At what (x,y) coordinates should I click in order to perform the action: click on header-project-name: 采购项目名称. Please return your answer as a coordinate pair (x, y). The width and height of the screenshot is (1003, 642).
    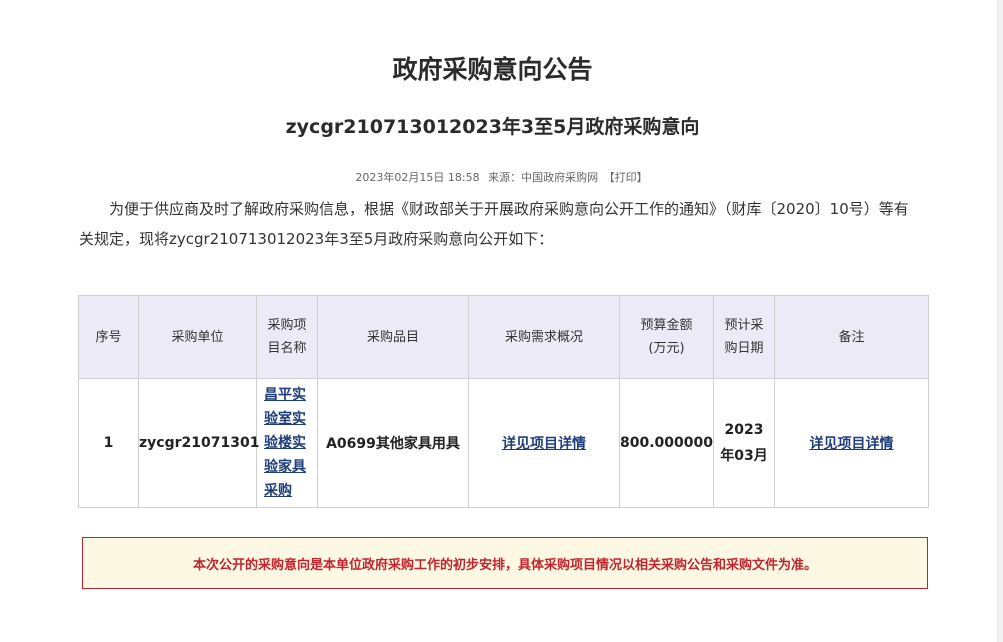
    Looking at the image, I should click on (287, 337).